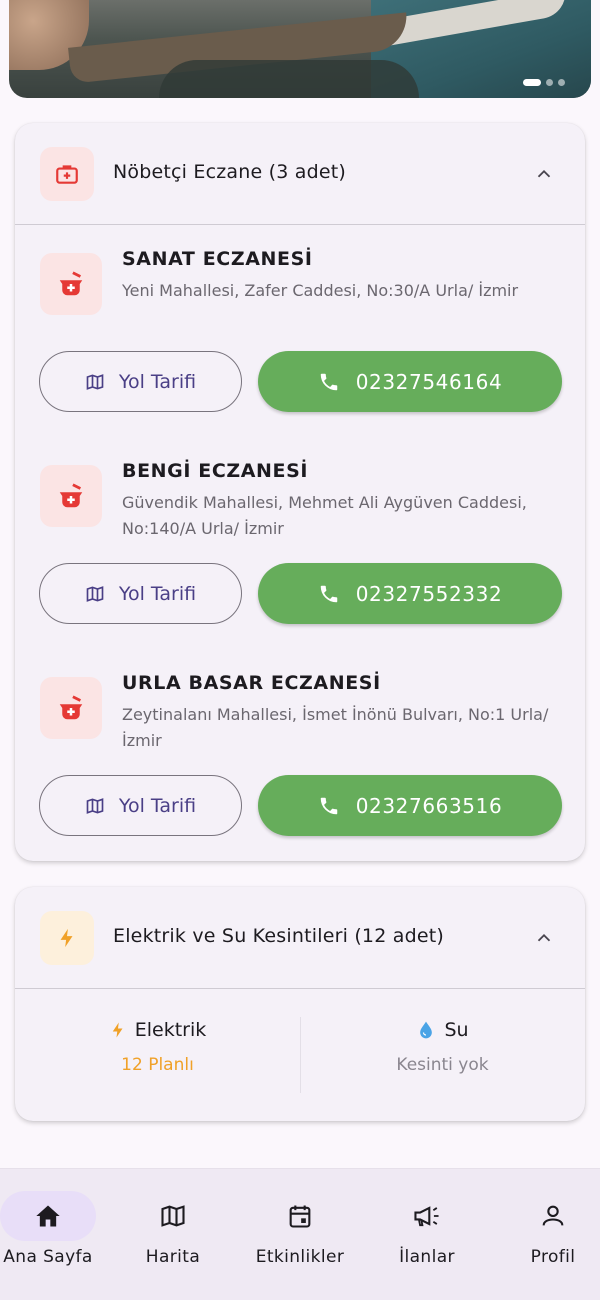 This screenshot has width=600, height=1300. Describe the element at coordinates (546, 1229) in the screenshot. I see `nav-item-profile: Profil` at that location.